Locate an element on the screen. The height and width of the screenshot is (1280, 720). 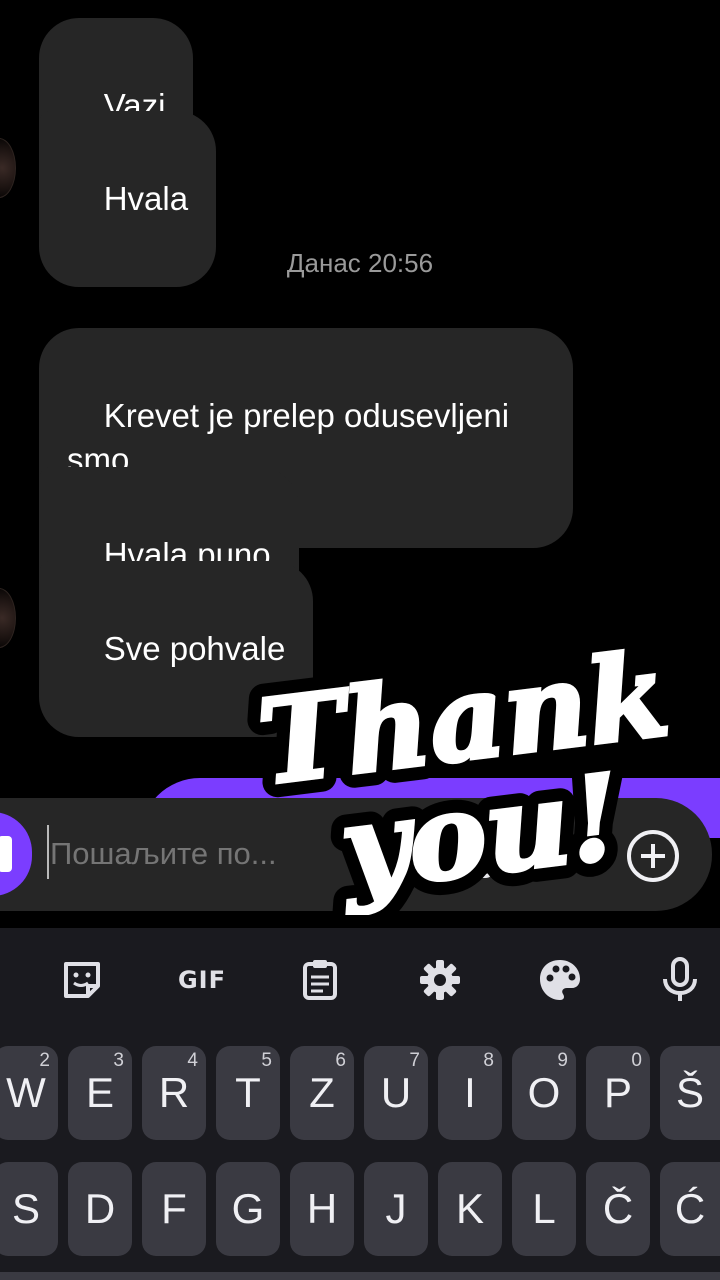
key-t: T5 is located at coordinates (248, 1093).